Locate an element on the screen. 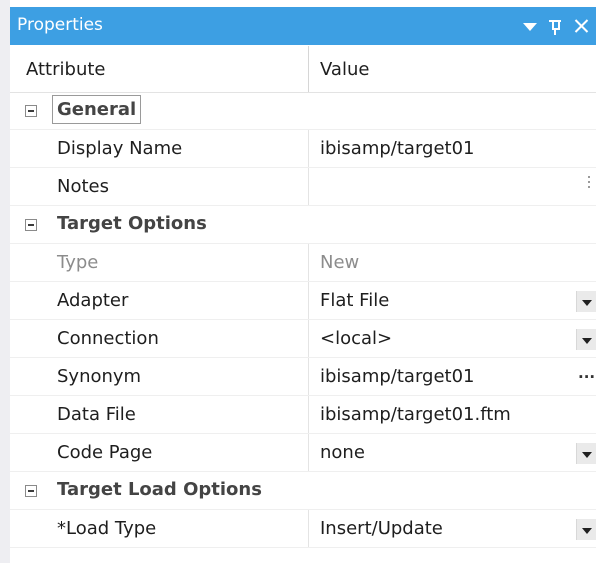 The image size is (596, 563). category-label: Target Options is located at coordinates (132, 223).